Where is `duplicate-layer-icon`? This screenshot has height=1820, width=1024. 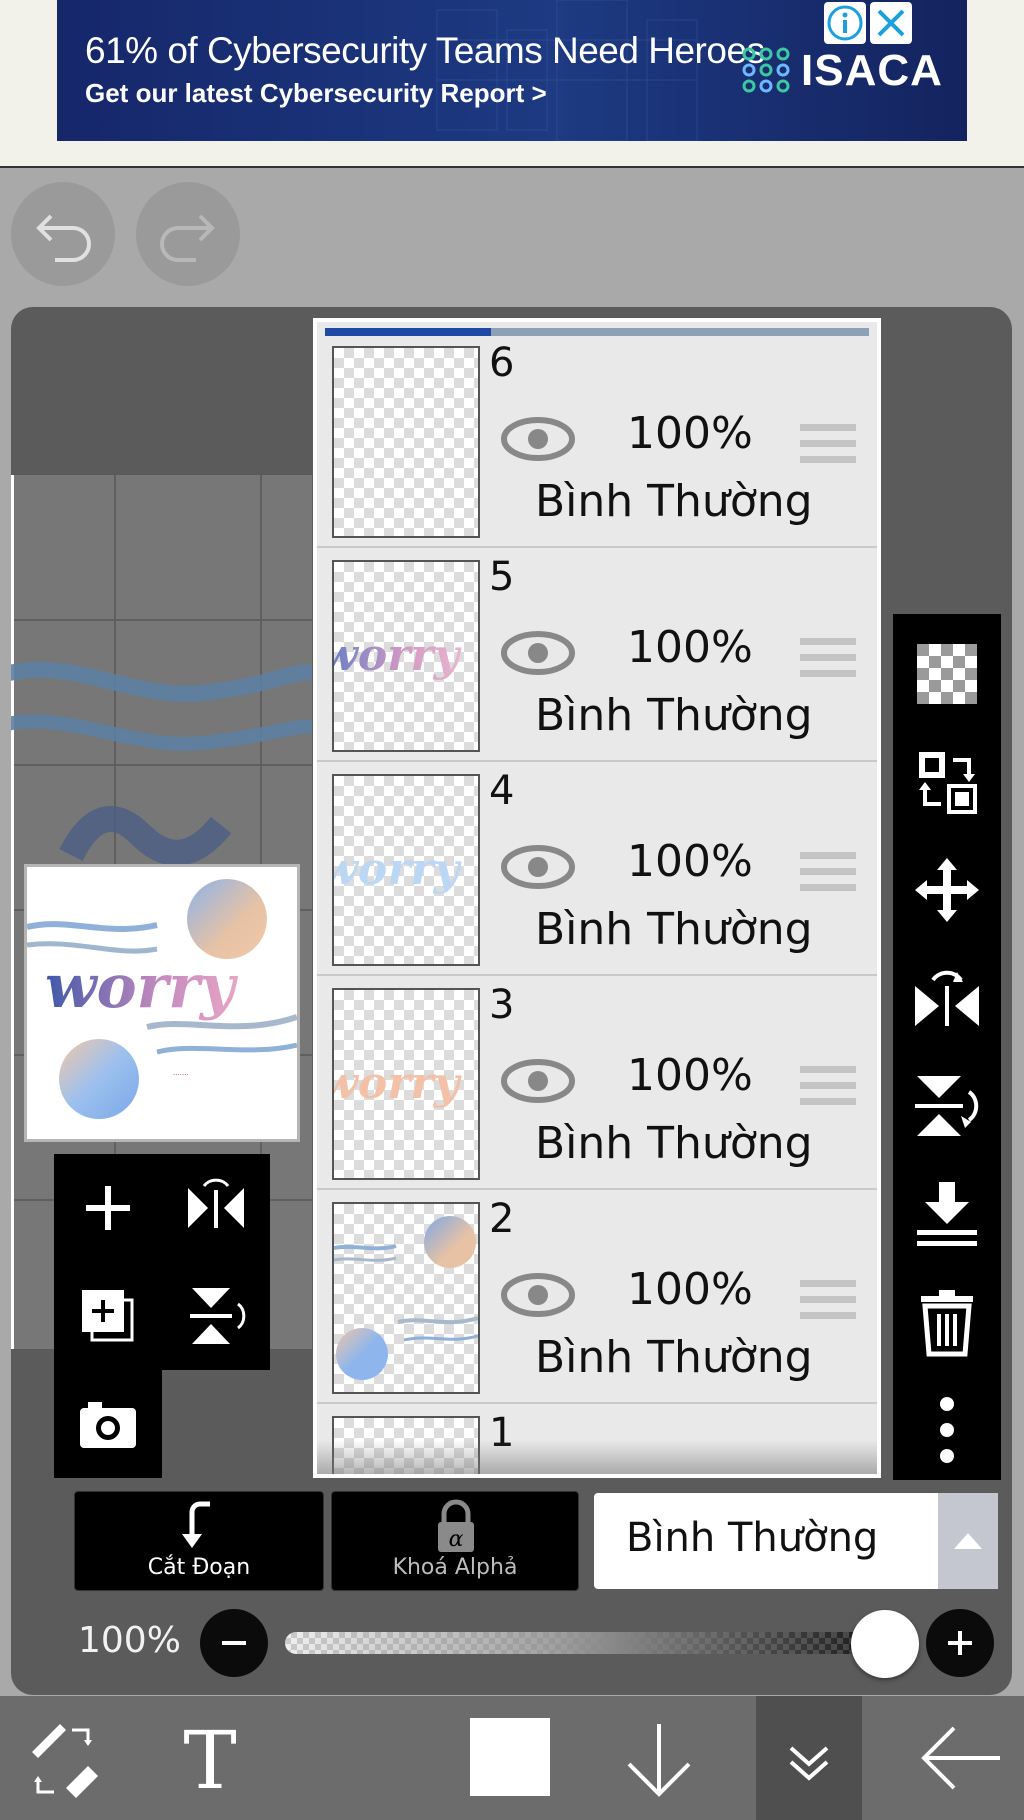 duplicate-layer-icon is located at coordinates (108, 1316).